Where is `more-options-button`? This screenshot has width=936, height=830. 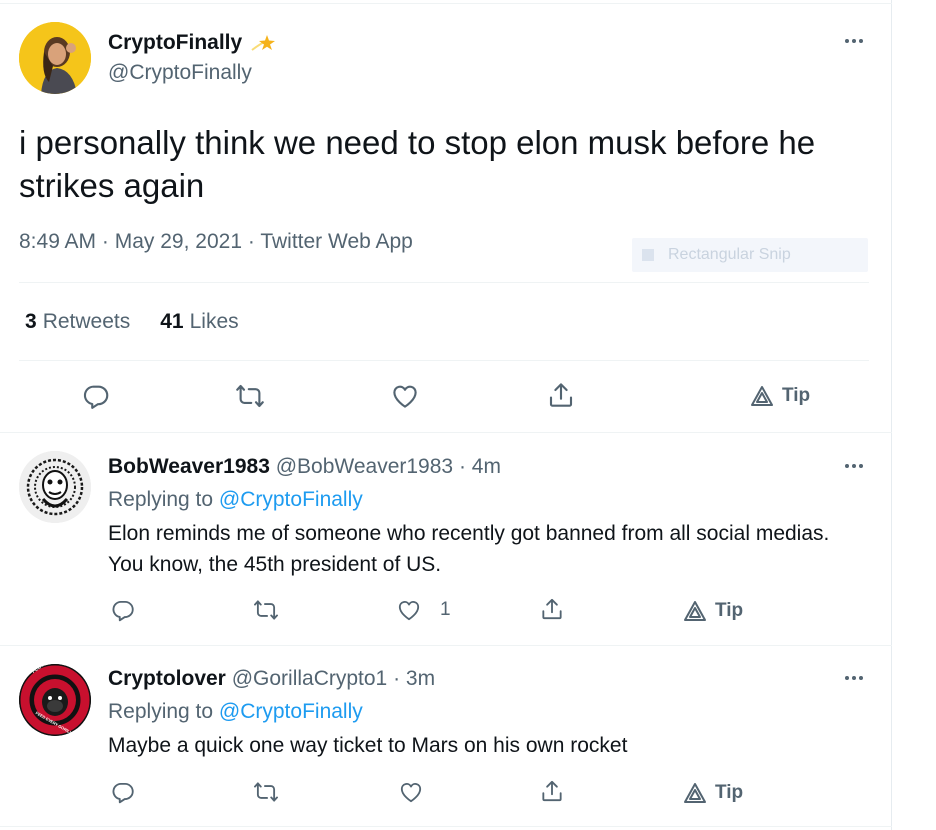 more-options-button is located at coordinates (854, 41).